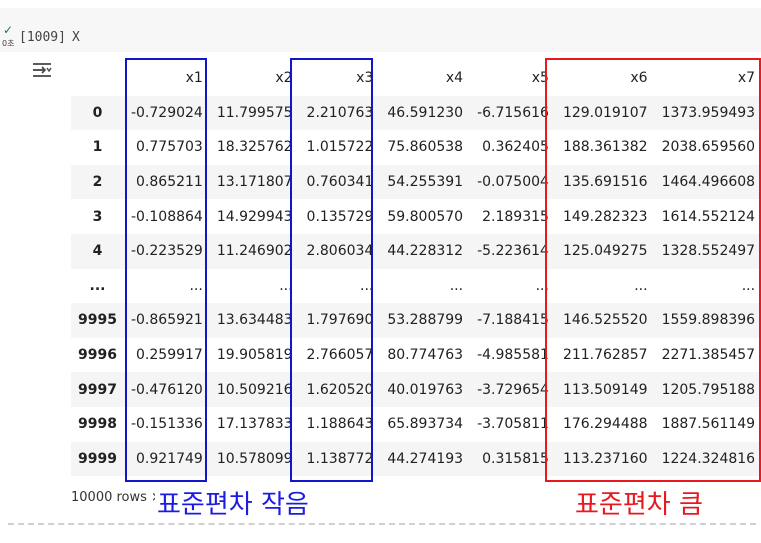  I want to click on table-cell: 0.775703, so click(166, 147).